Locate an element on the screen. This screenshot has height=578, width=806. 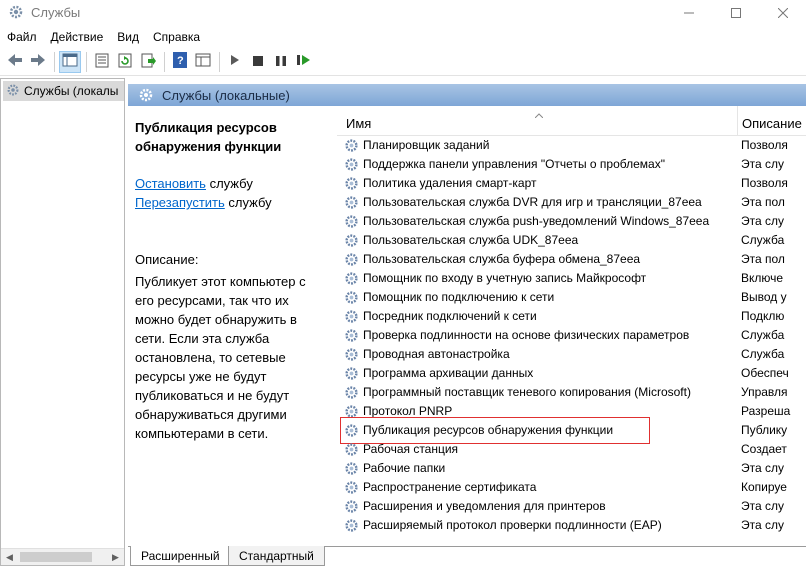
tab-extended: Расширенный is located at coordinates (180, 556).